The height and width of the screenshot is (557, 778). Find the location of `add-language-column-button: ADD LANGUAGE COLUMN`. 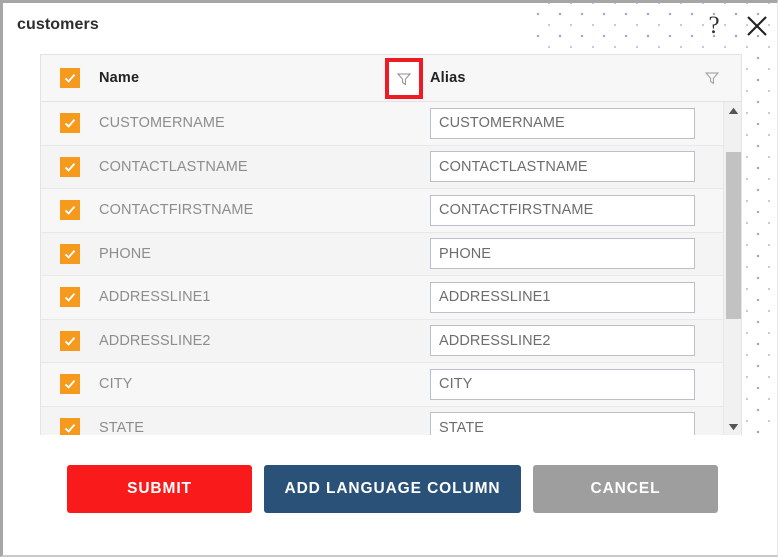

add-language-column-button: ADD LANGUAGE COLUMN is located at coordinates (392, 489).